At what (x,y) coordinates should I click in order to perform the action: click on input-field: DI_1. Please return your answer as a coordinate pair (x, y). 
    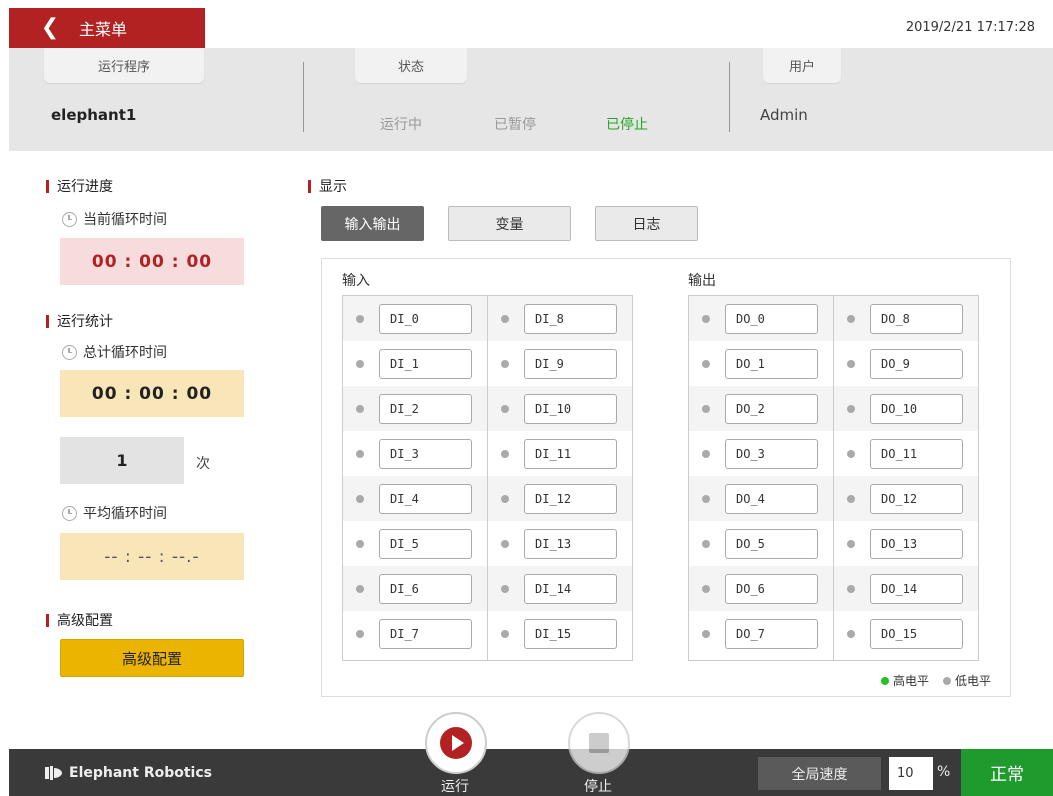
    Looking at the image, I should click on (425, 363).